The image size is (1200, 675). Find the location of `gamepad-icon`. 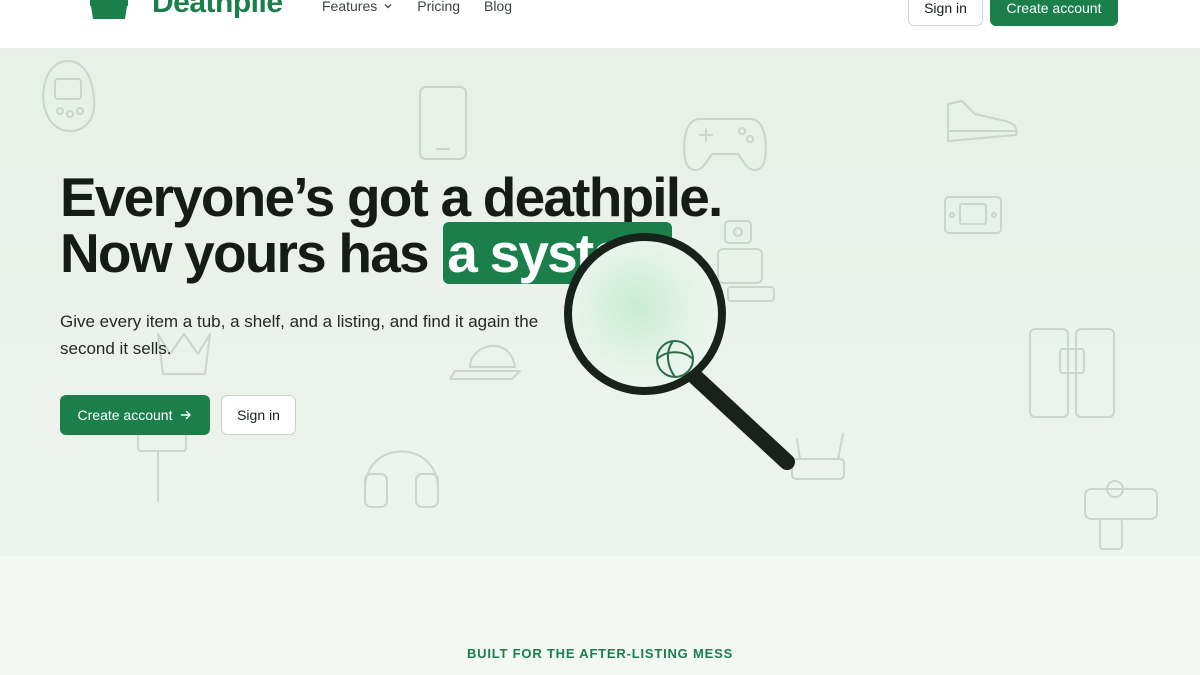

gamepad-icon is located at coordinates (725, 144).